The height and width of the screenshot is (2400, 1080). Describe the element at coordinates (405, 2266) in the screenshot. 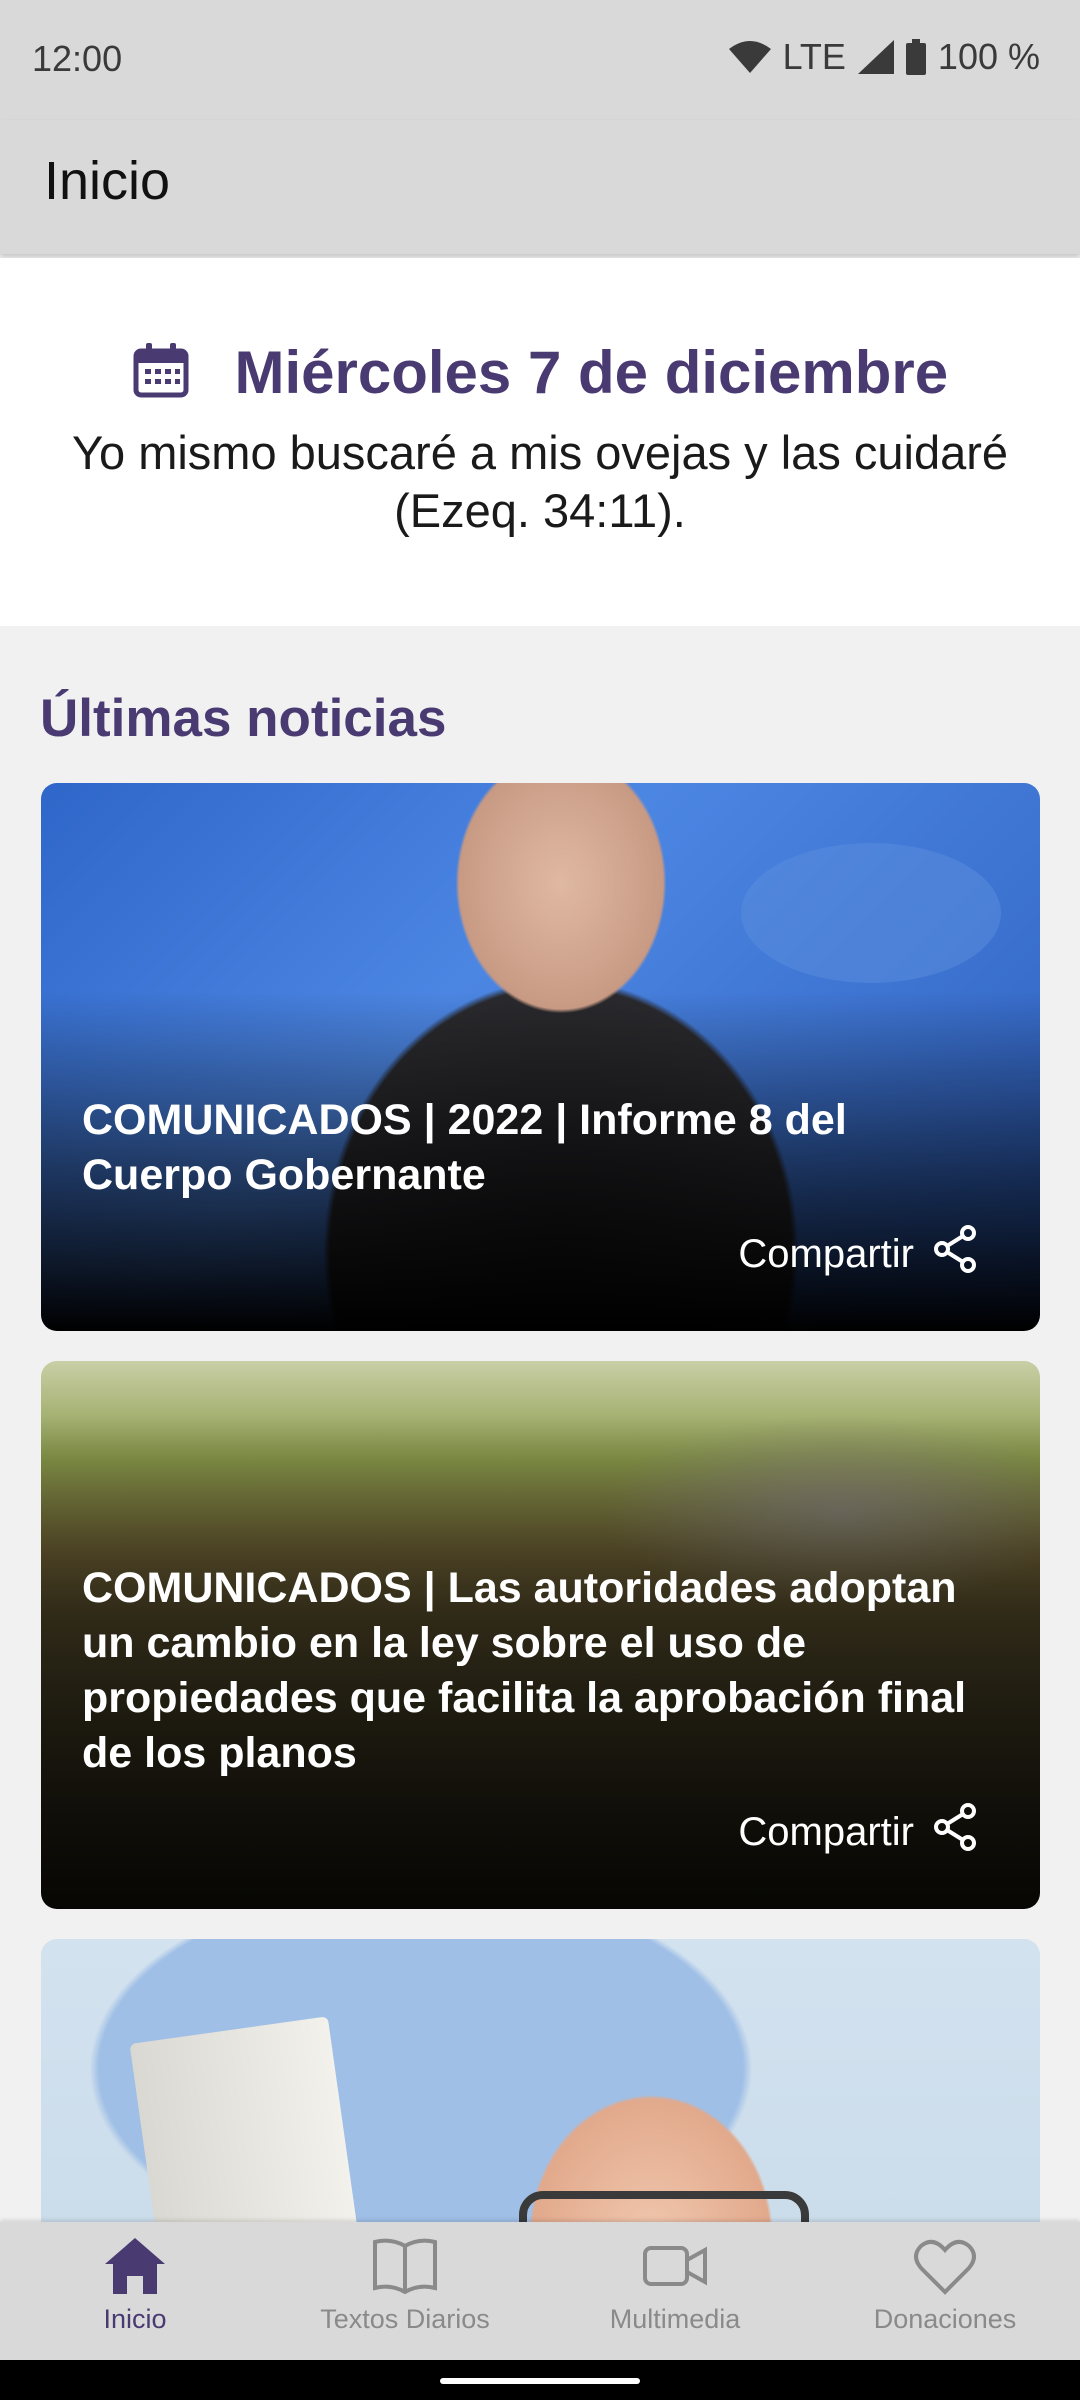

I see `book-icon` at that location.